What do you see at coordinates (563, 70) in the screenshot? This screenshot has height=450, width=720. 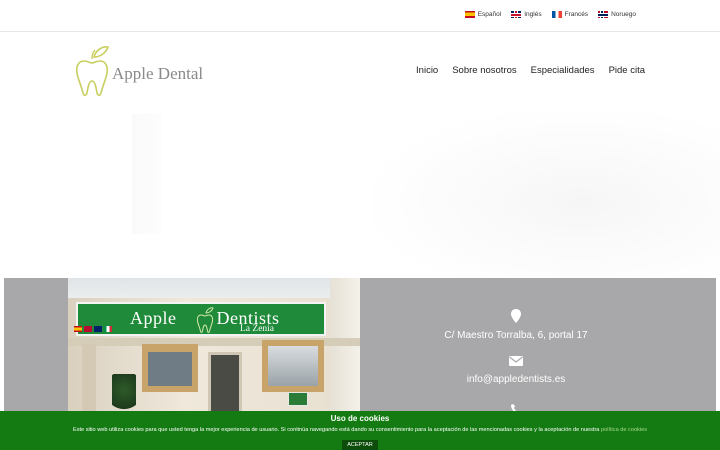 I see `nav-especialidades: Especialidades` at bounding box center [563, 70].